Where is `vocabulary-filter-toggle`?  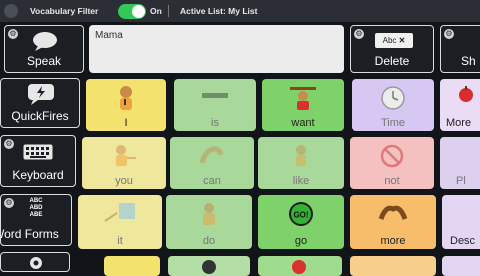 vocabulary-filter-toggle is located at coordinates (132, 11).